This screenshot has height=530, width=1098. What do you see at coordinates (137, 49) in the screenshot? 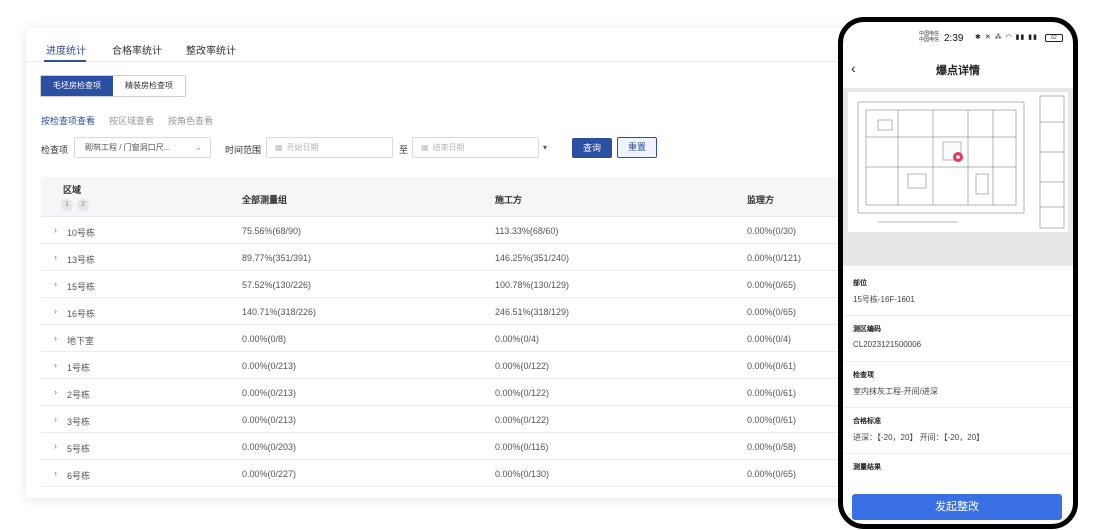
I see `tab-pass-rate: 合格率统计` at bounding box center [137, 49].